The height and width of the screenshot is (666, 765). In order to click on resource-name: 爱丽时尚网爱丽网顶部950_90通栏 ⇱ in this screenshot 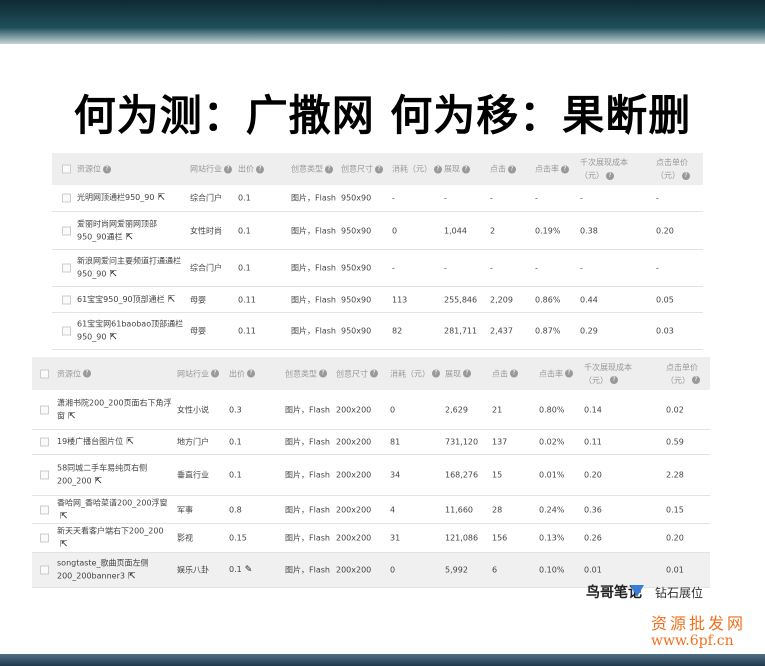, I will do `click(131, 230)`.